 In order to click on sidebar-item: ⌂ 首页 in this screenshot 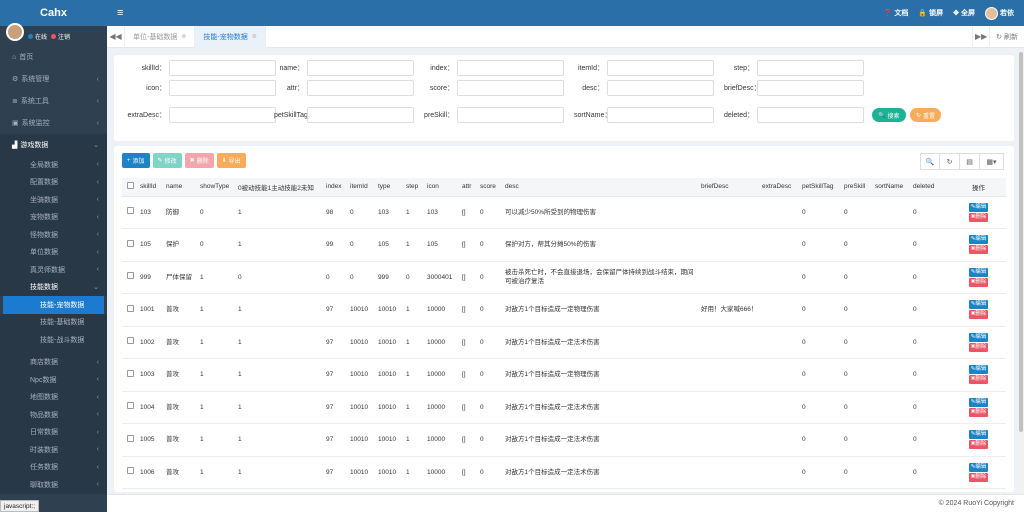, I will do `click(53, 57)`.